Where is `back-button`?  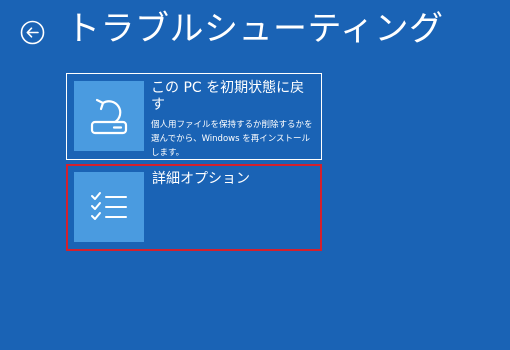 back-button is located at coordinates (32, 32).